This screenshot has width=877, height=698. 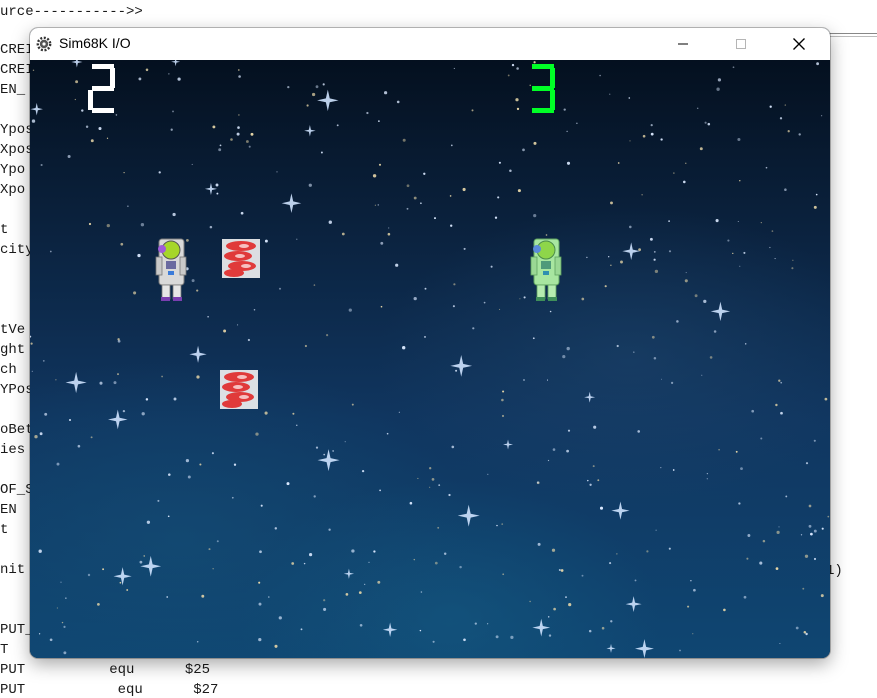 What do you see at coordinates (741, 44) in the screenshot?
I see `maximize-button` at bounding box center [741, 44].